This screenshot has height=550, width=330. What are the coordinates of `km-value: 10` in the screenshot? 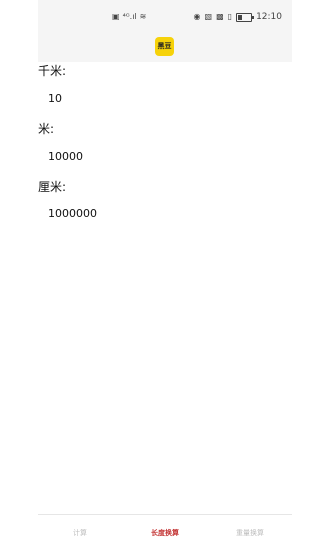 It's located at (55, 98).